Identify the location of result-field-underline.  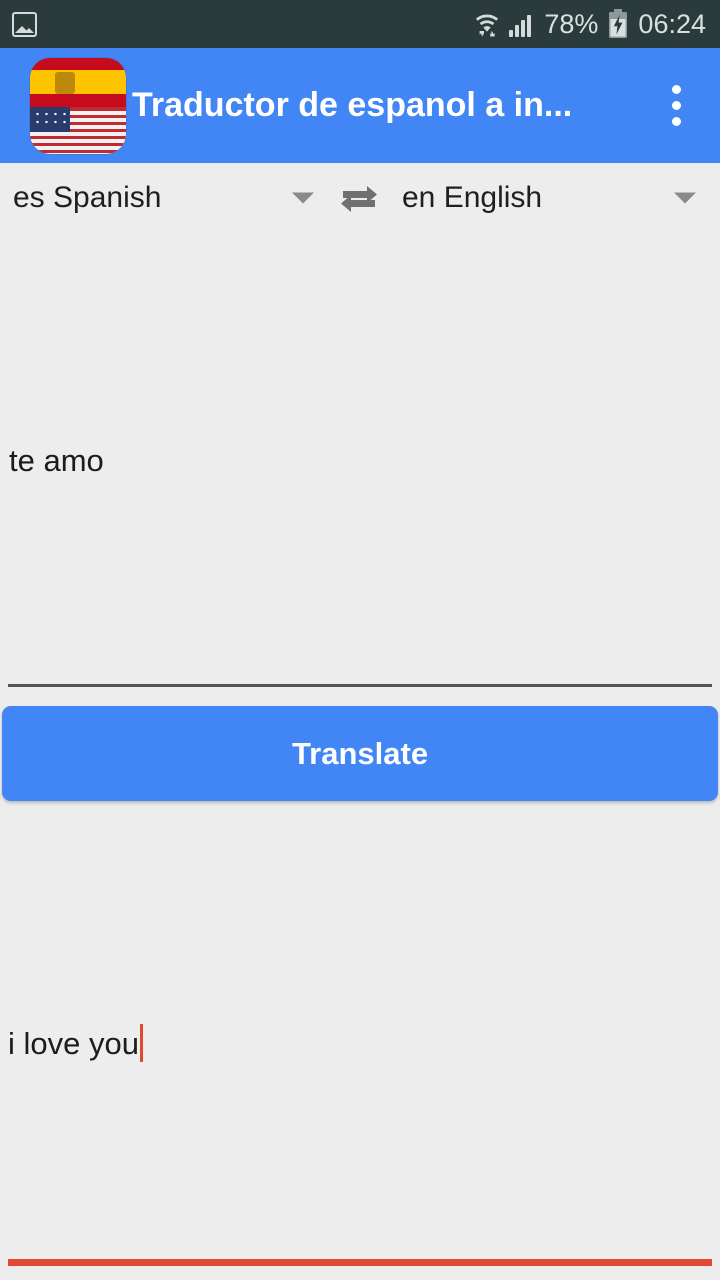
(360, 1262).